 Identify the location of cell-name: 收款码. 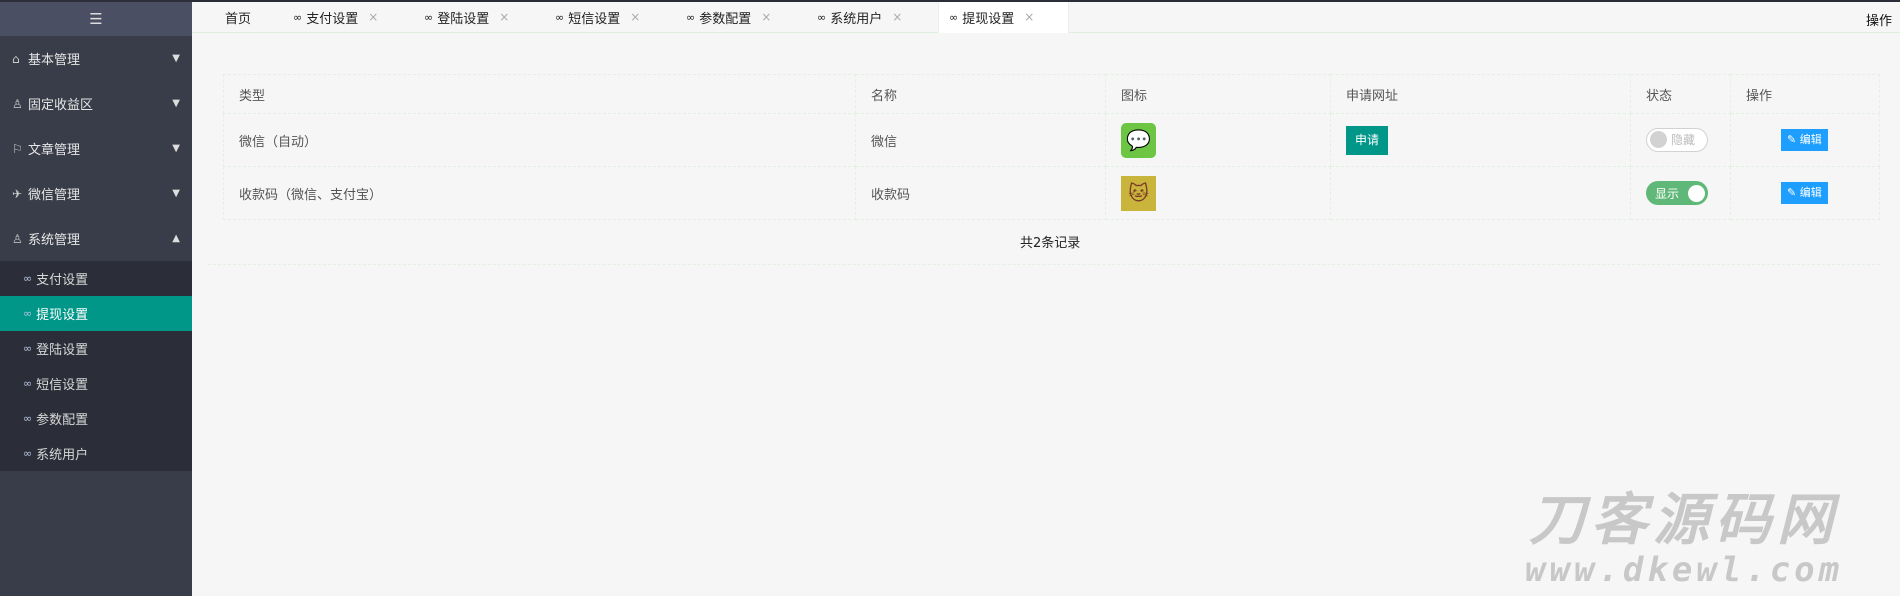
(980, 193).